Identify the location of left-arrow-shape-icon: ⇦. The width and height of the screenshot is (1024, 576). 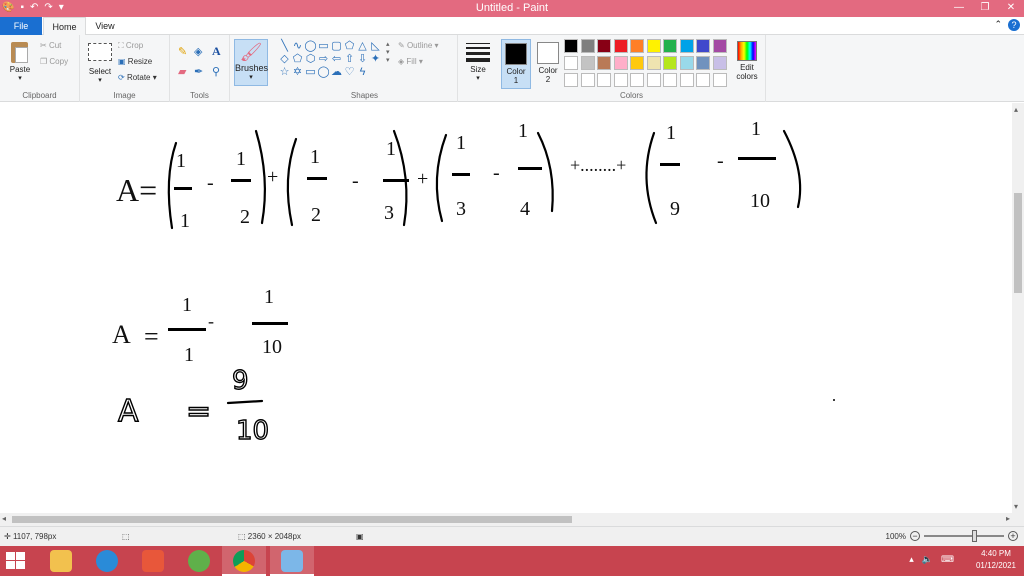
(336, 59).